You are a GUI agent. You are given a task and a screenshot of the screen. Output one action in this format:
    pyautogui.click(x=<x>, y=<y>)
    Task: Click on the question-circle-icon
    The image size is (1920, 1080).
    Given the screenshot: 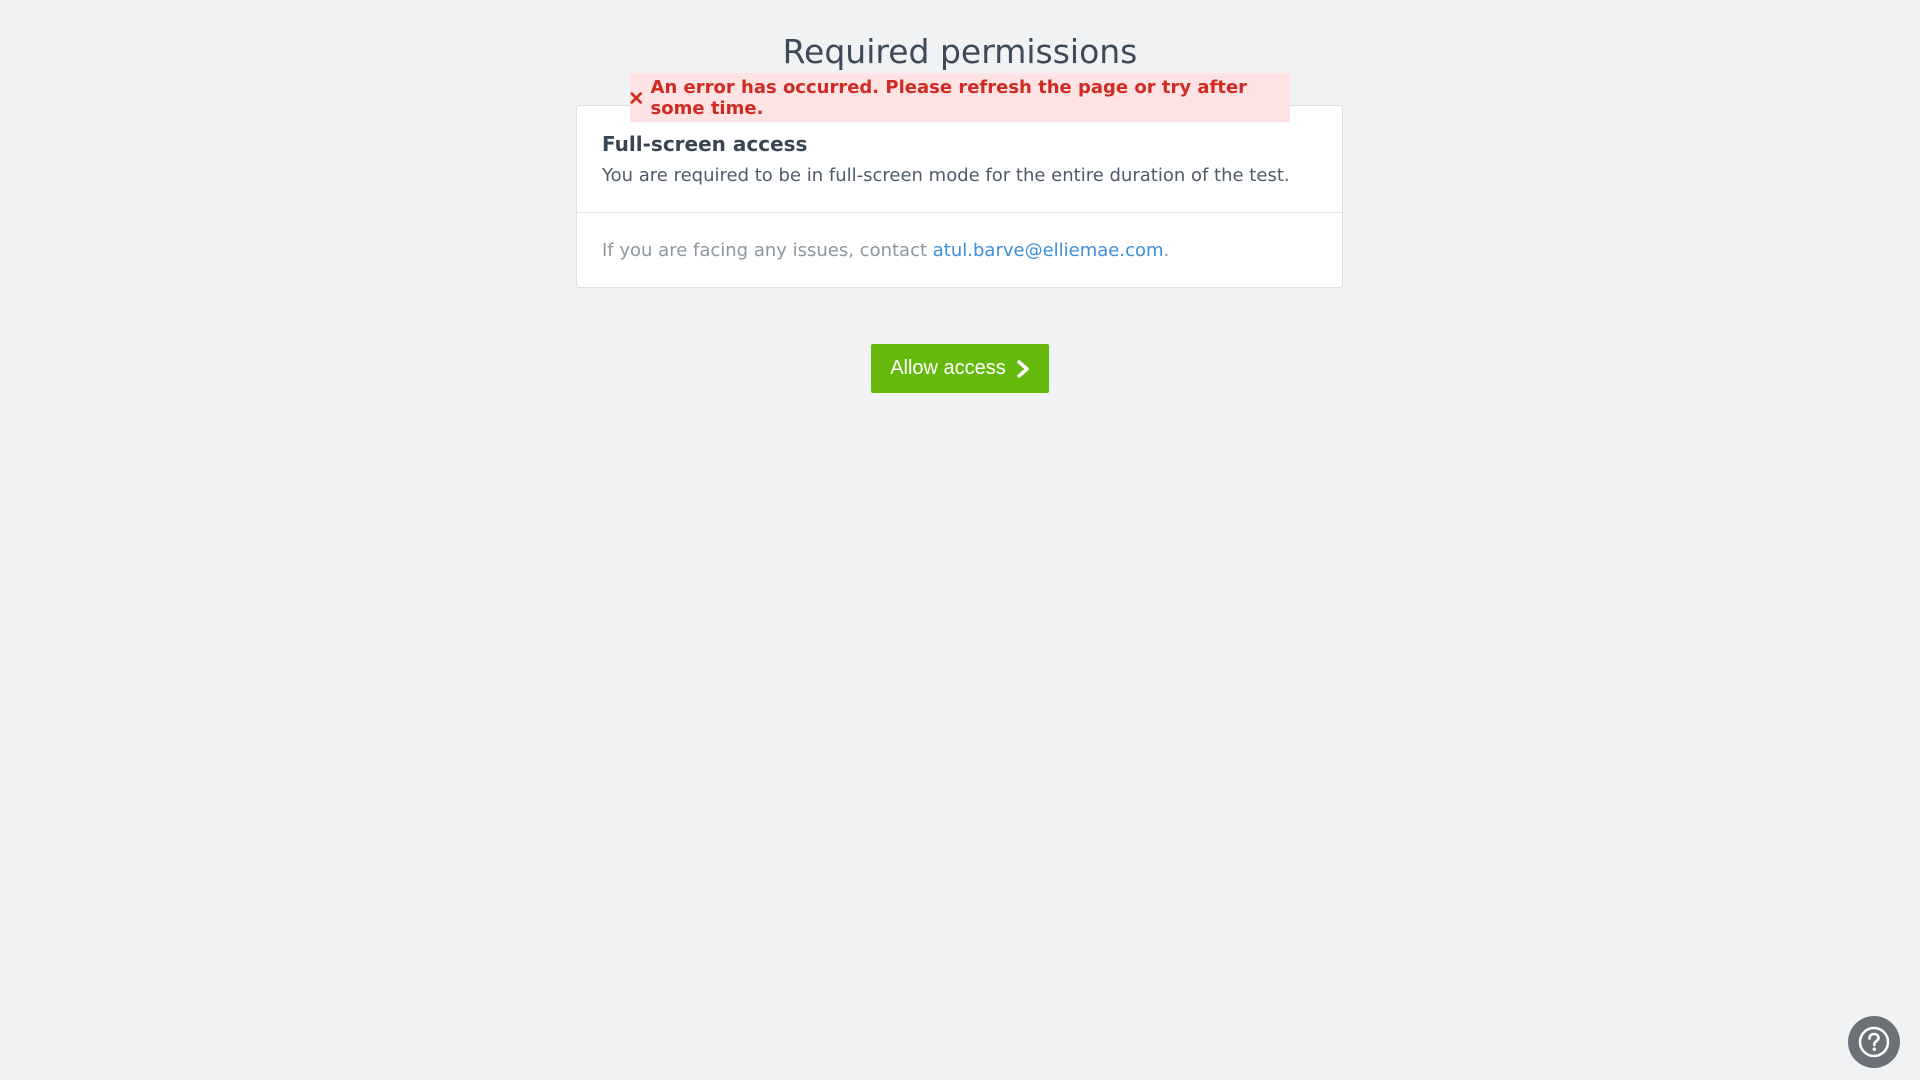 What is the action you would take?
    pyautogui.click(x=1874, y=1042)
    